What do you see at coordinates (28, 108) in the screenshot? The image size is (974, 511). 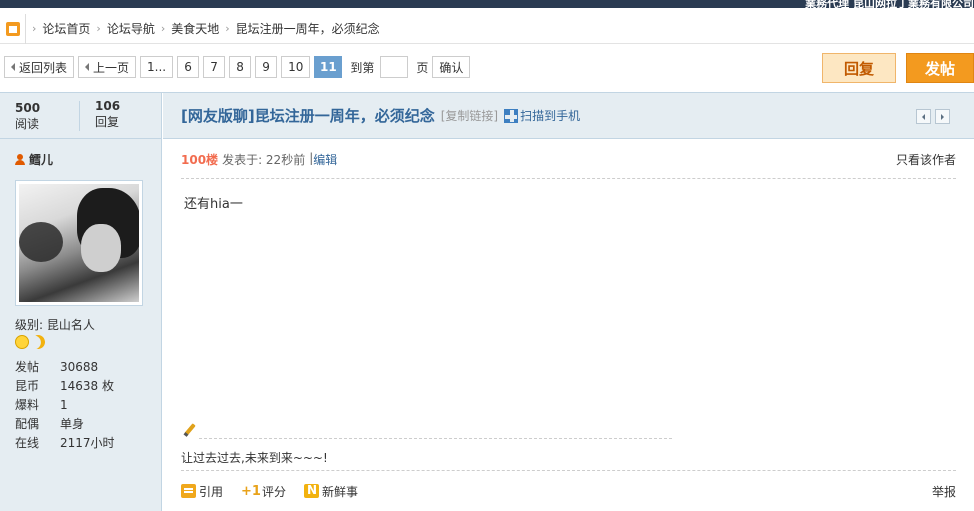 I see `views-count: 500` at bounding box center [28, 108].